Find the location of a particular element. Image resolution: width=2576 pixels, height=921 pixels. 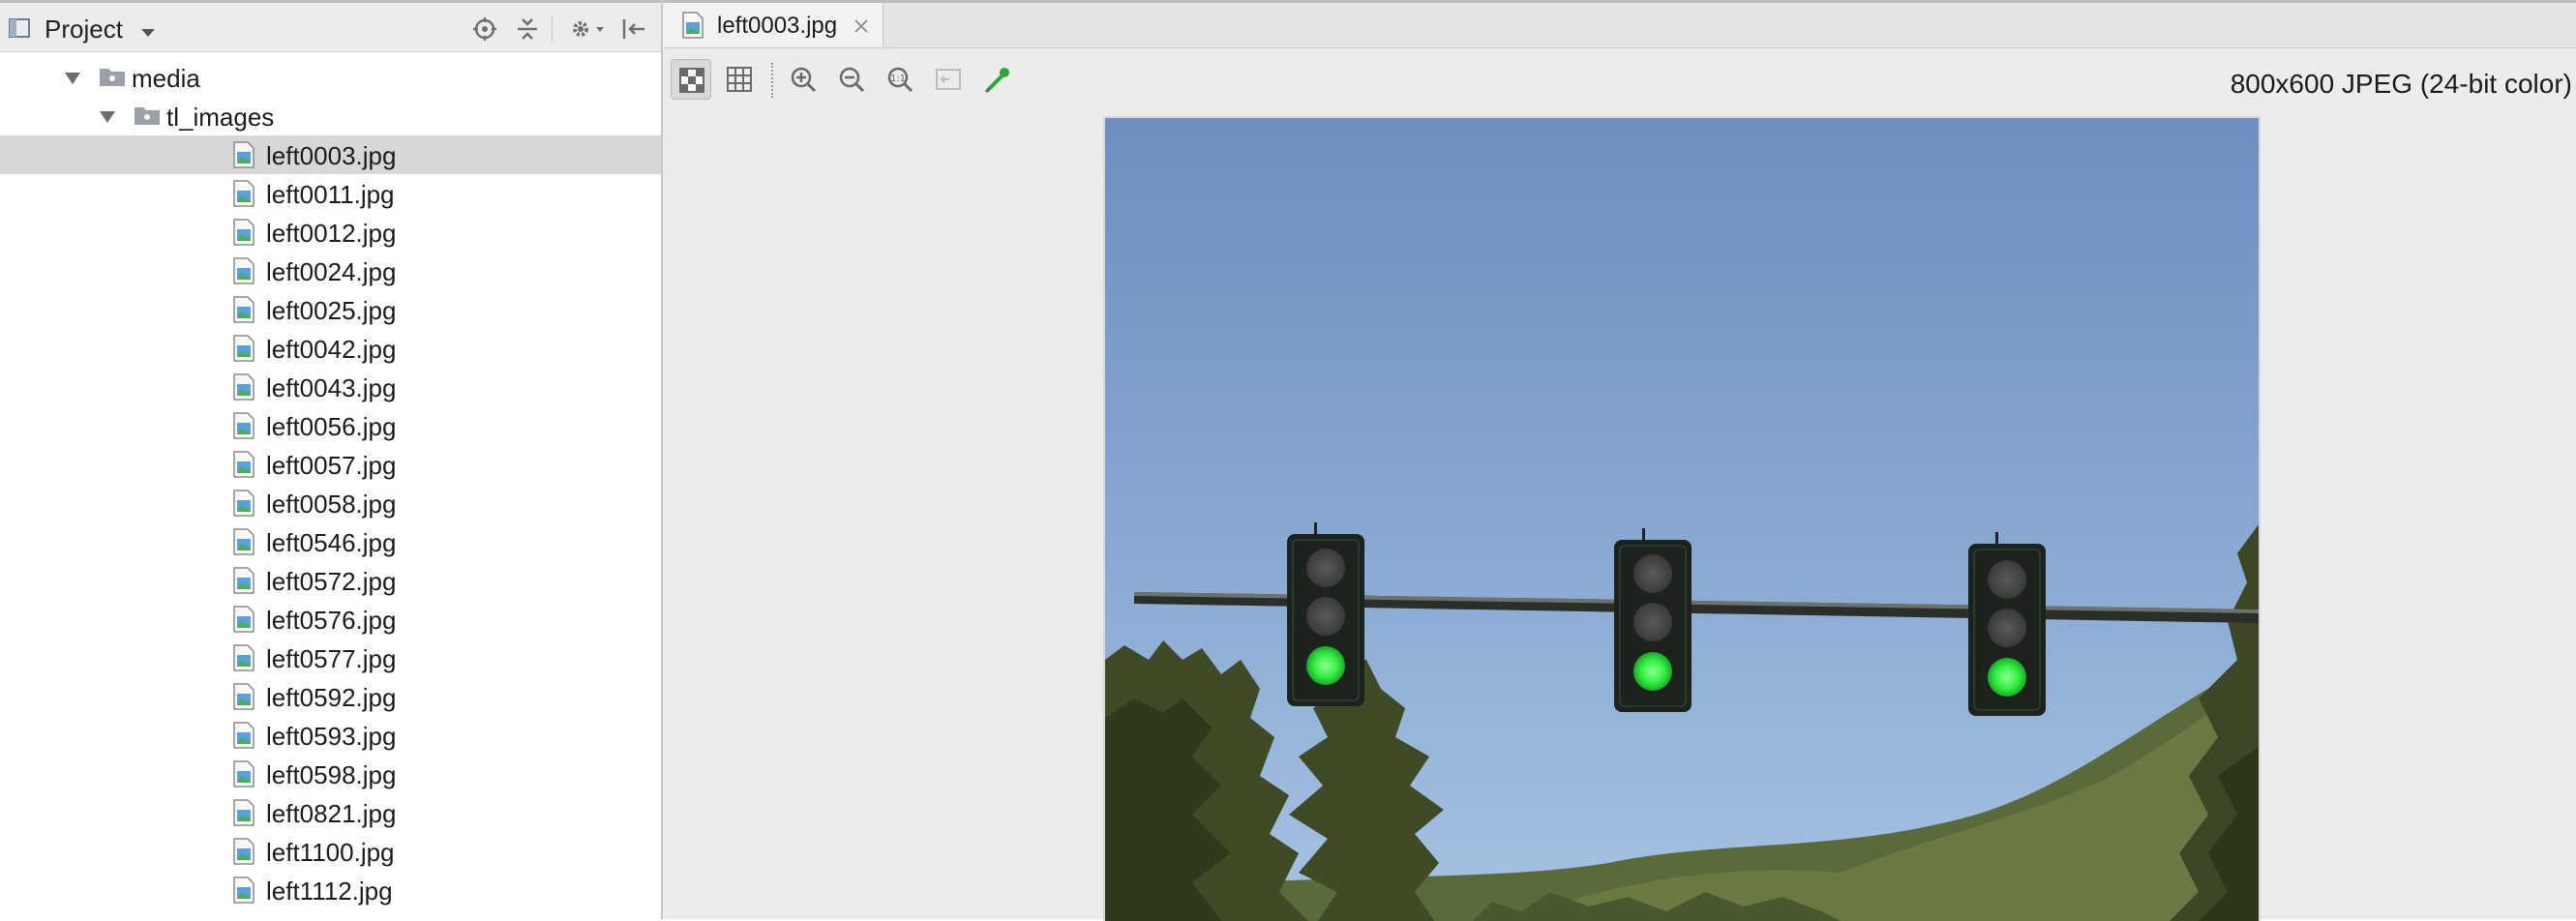

chessboard-background-icon is located at coordinates (691, 79).